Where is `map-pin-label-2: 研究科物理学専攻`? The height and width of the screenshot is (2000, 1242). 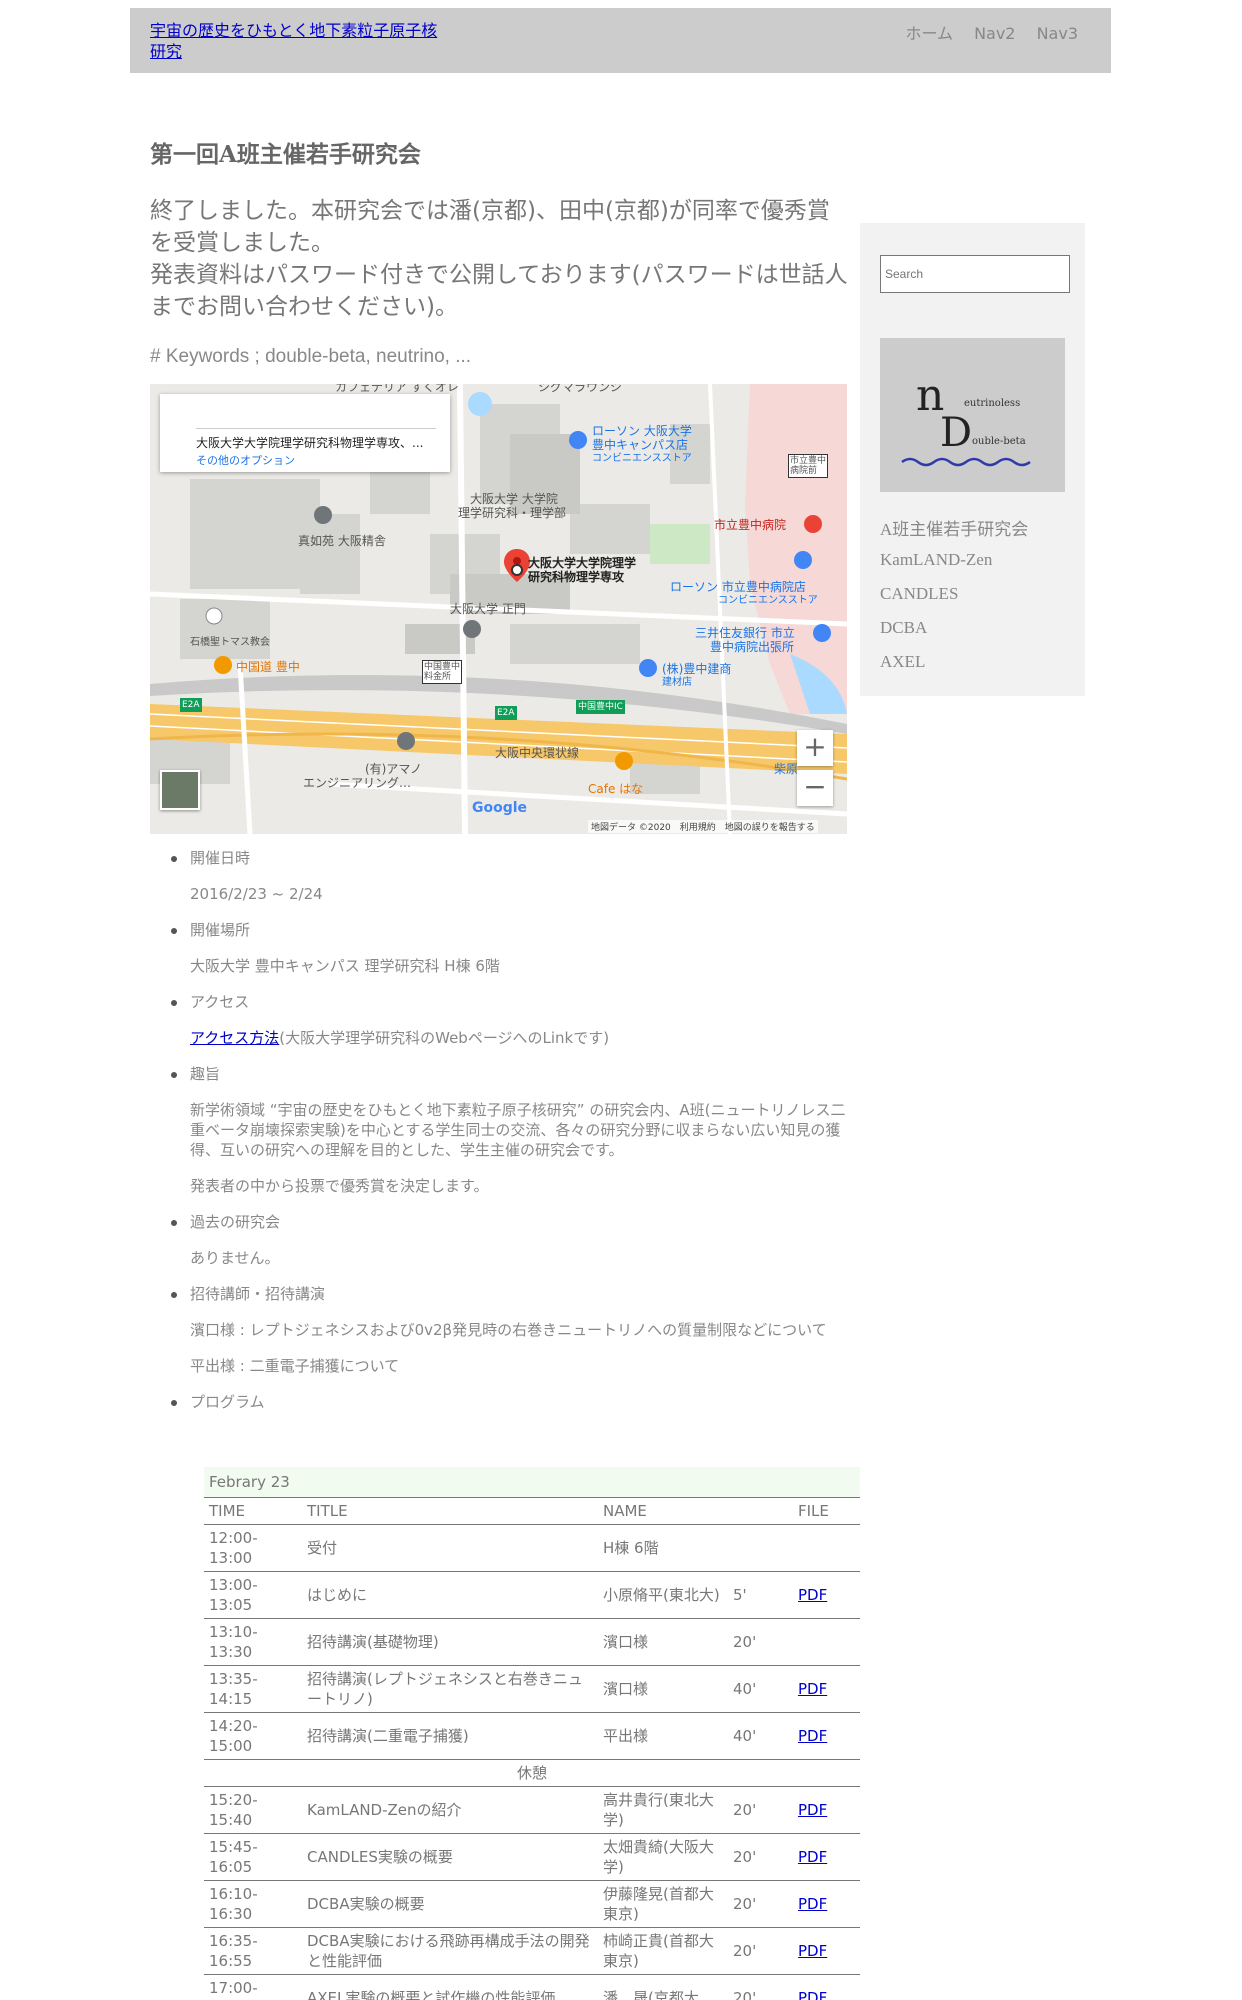 map-pin-label-2: 研究科物理学専攻 is located at coordinates (576, 577).